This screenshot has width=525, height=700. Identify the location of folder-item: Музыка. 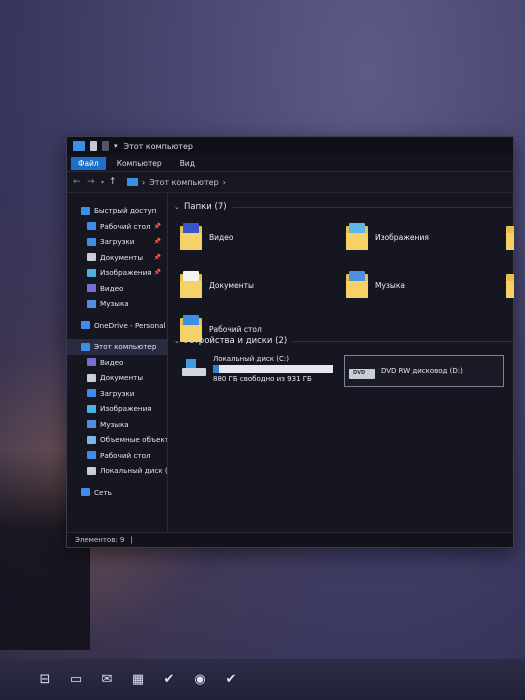
(375, 285).